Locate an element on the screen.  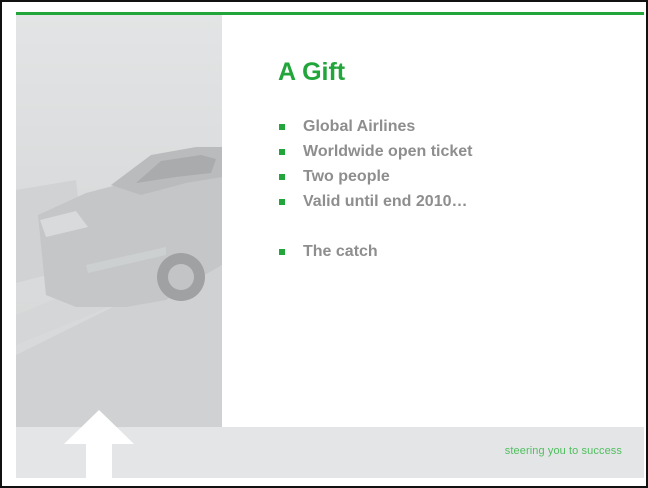
bullet-item: Worldwide open ticket is located at coordinates (454, 151).